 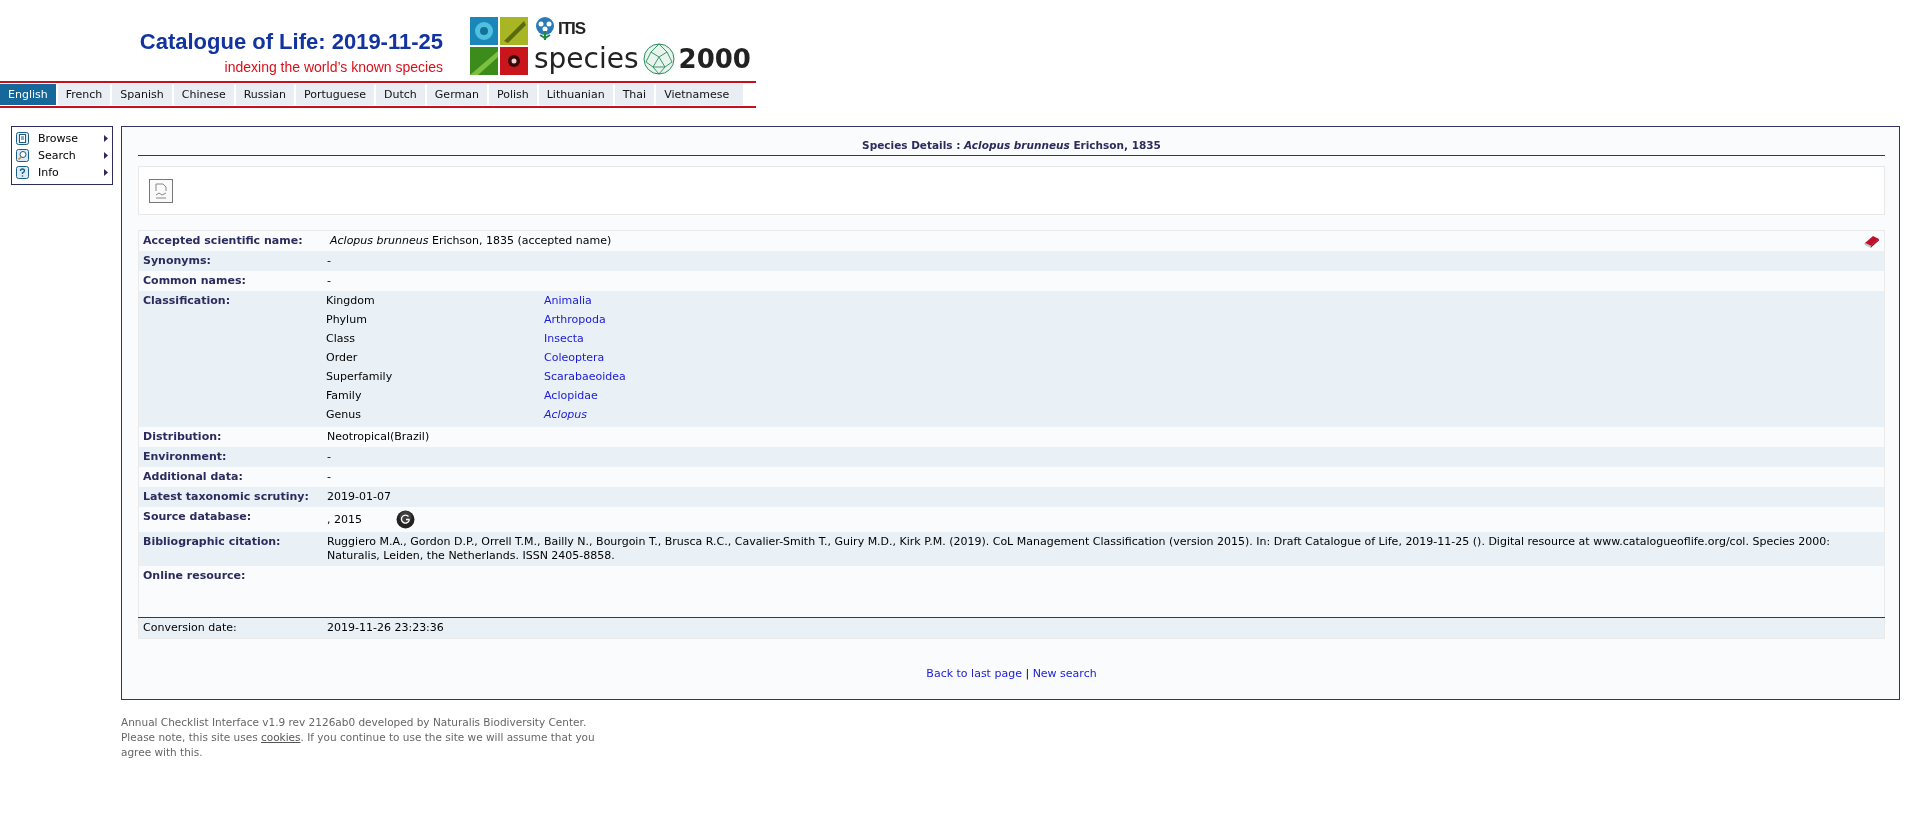 What do you see at coordinates (230, 628) in the screenshot?
I see `field-label: Conversion date:` at bounding box center [230, 628].